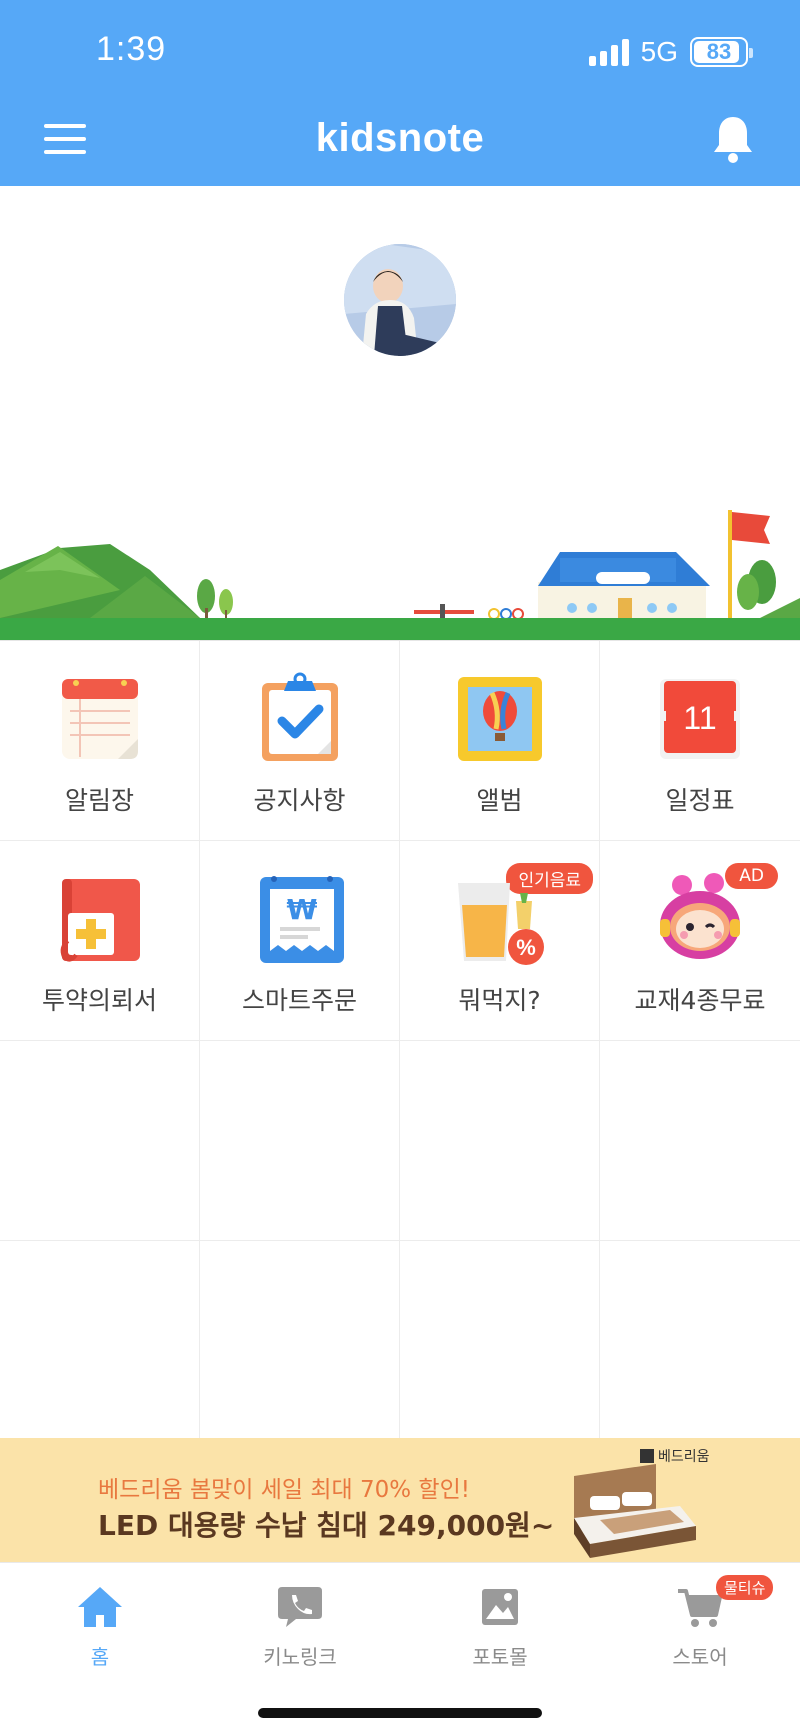  I want to click on signal-icon, so click(608, 52).